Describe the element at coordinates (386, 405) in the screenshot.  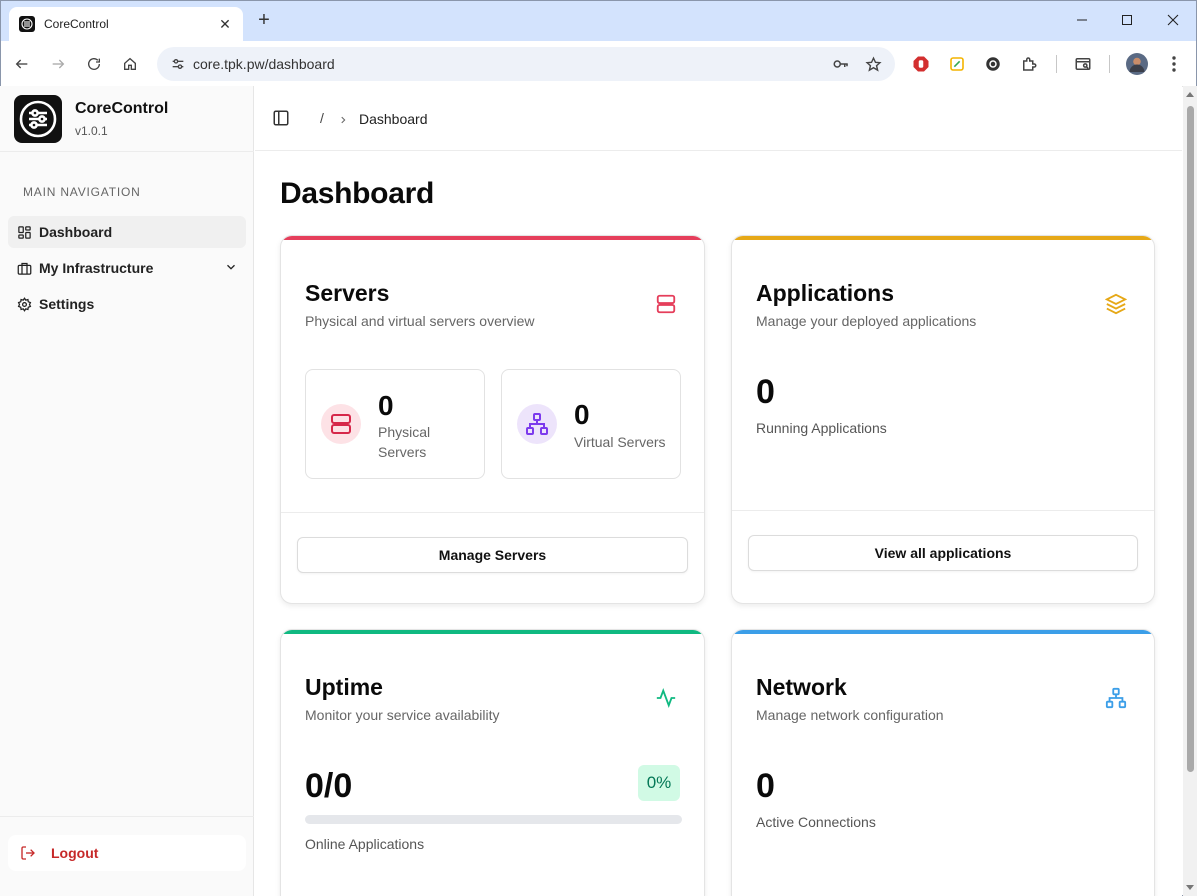
I see `physical-servers-count: 0` at that location.